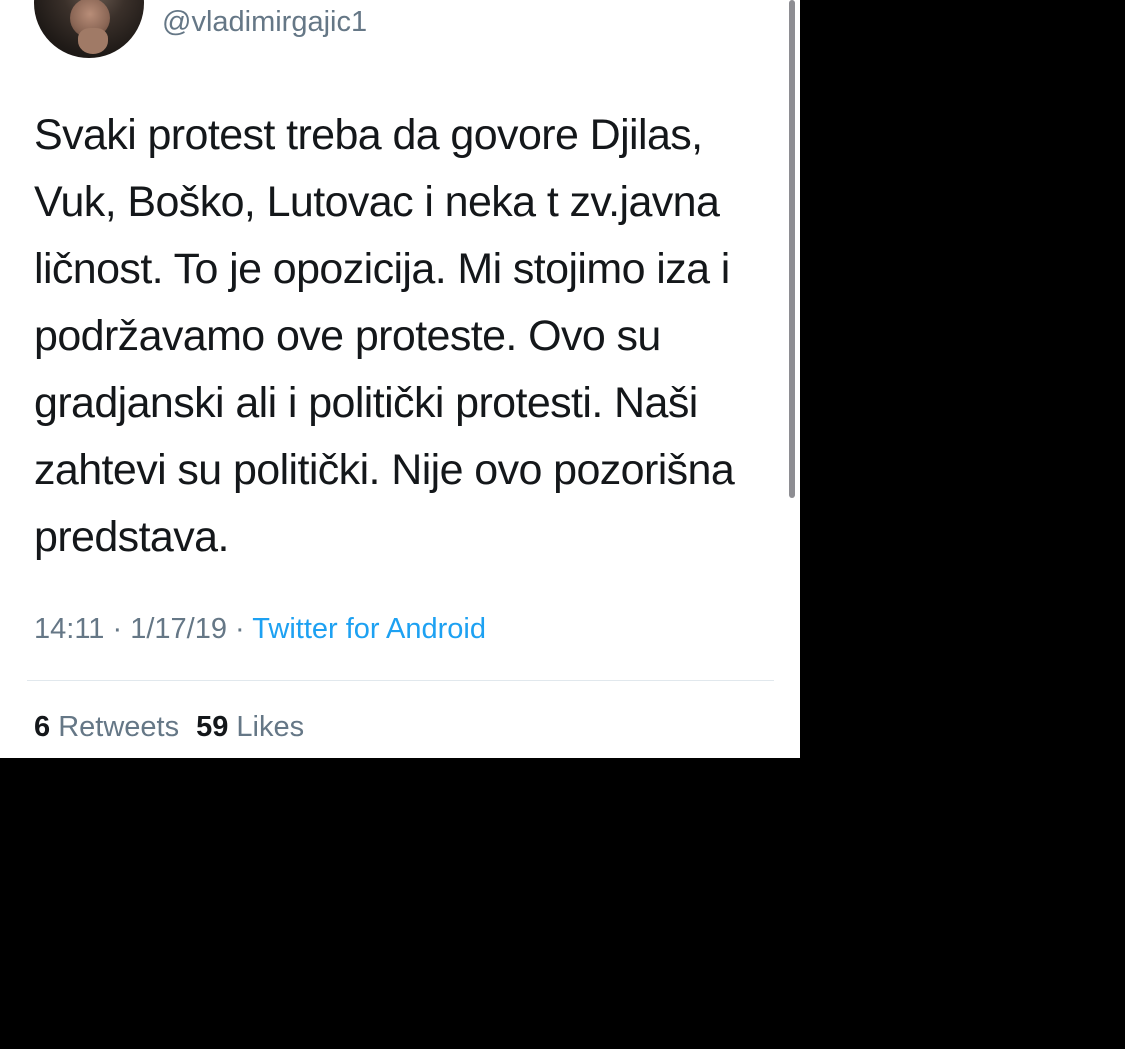 Image resolution: width=1125 pixels, height=1049 pixels. I want to click on tweet-time: 14:11, so click(69, 629).